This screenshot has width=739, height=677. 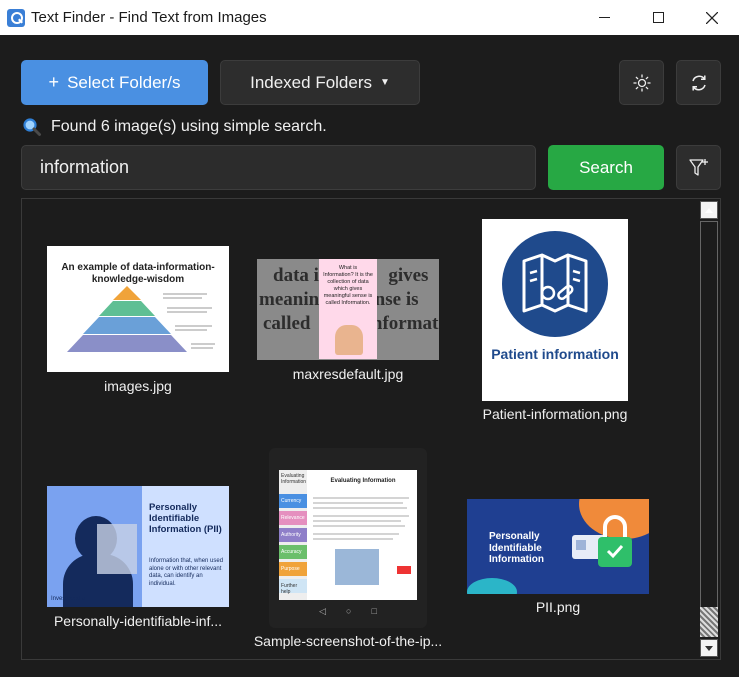 What do you see at coordinates (558, 607) in the screenshot?
I see `result-filename: PII.png` at bounding box center [558, 607].